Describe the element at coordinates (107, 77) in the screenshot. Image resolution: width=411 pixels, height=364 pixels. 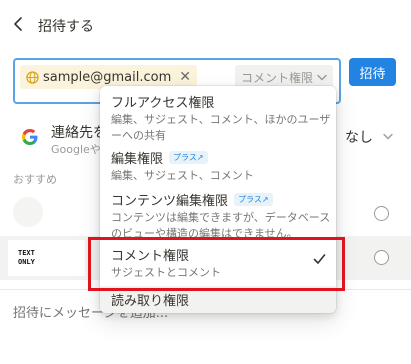
I see `email-chip-label: sample@gmail.com` at that location.